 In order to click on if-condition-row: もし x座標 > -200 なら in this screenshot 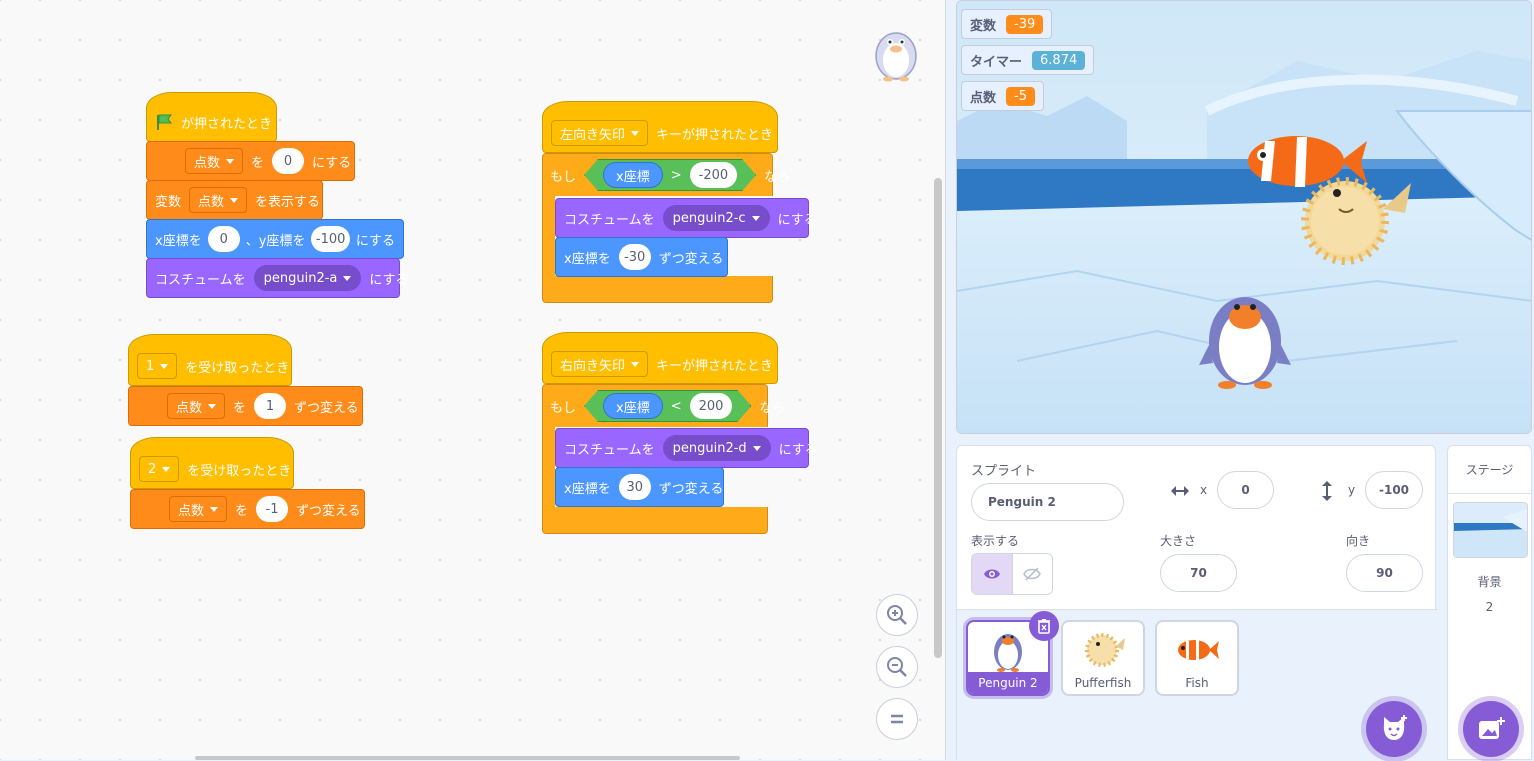, I will do `click(666, 175)`.